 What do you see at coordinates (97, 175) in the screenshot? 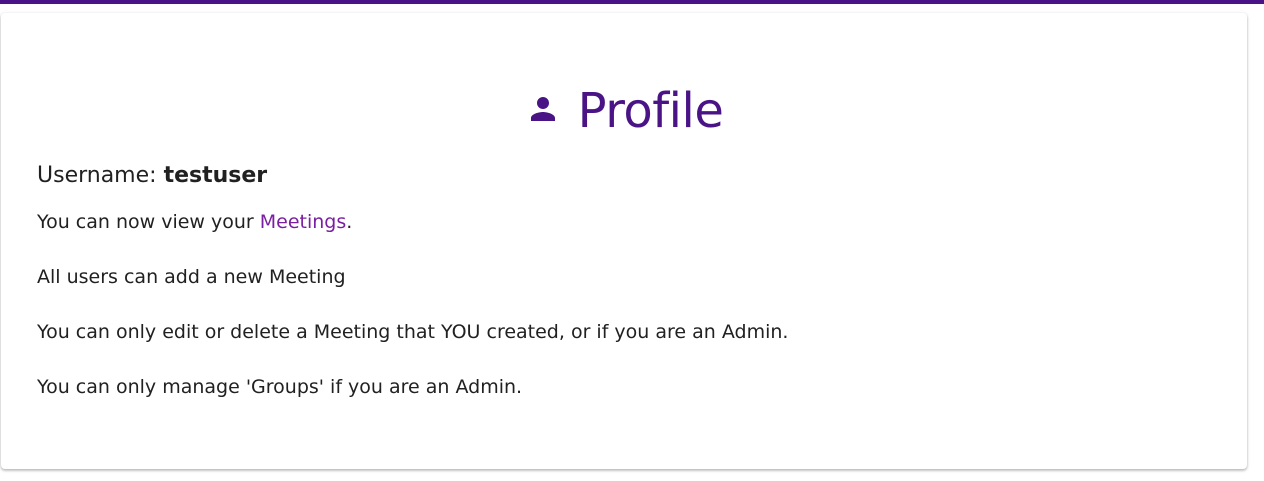
I see `username-label: Username:` at bounding box center [97, 175].